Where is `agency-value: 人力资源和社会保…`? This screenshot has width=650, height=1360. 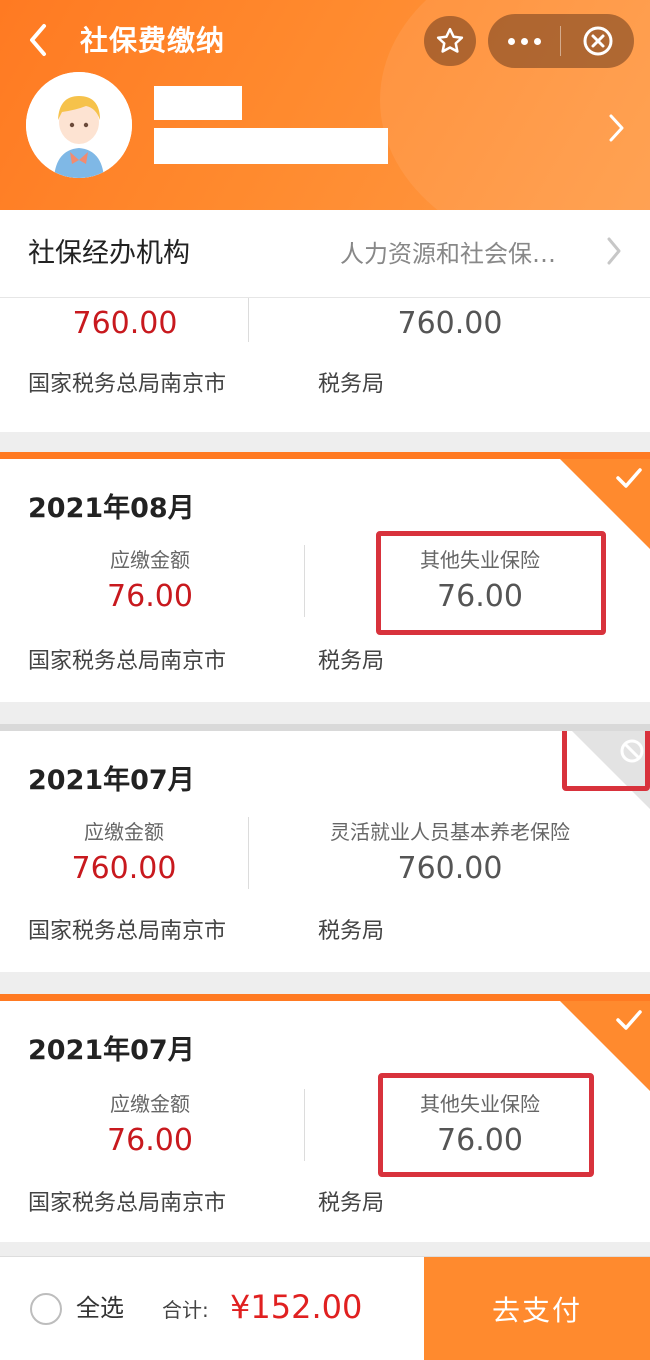 agency-value: 人力资源和社会保… is located at coordinates (448, 254).